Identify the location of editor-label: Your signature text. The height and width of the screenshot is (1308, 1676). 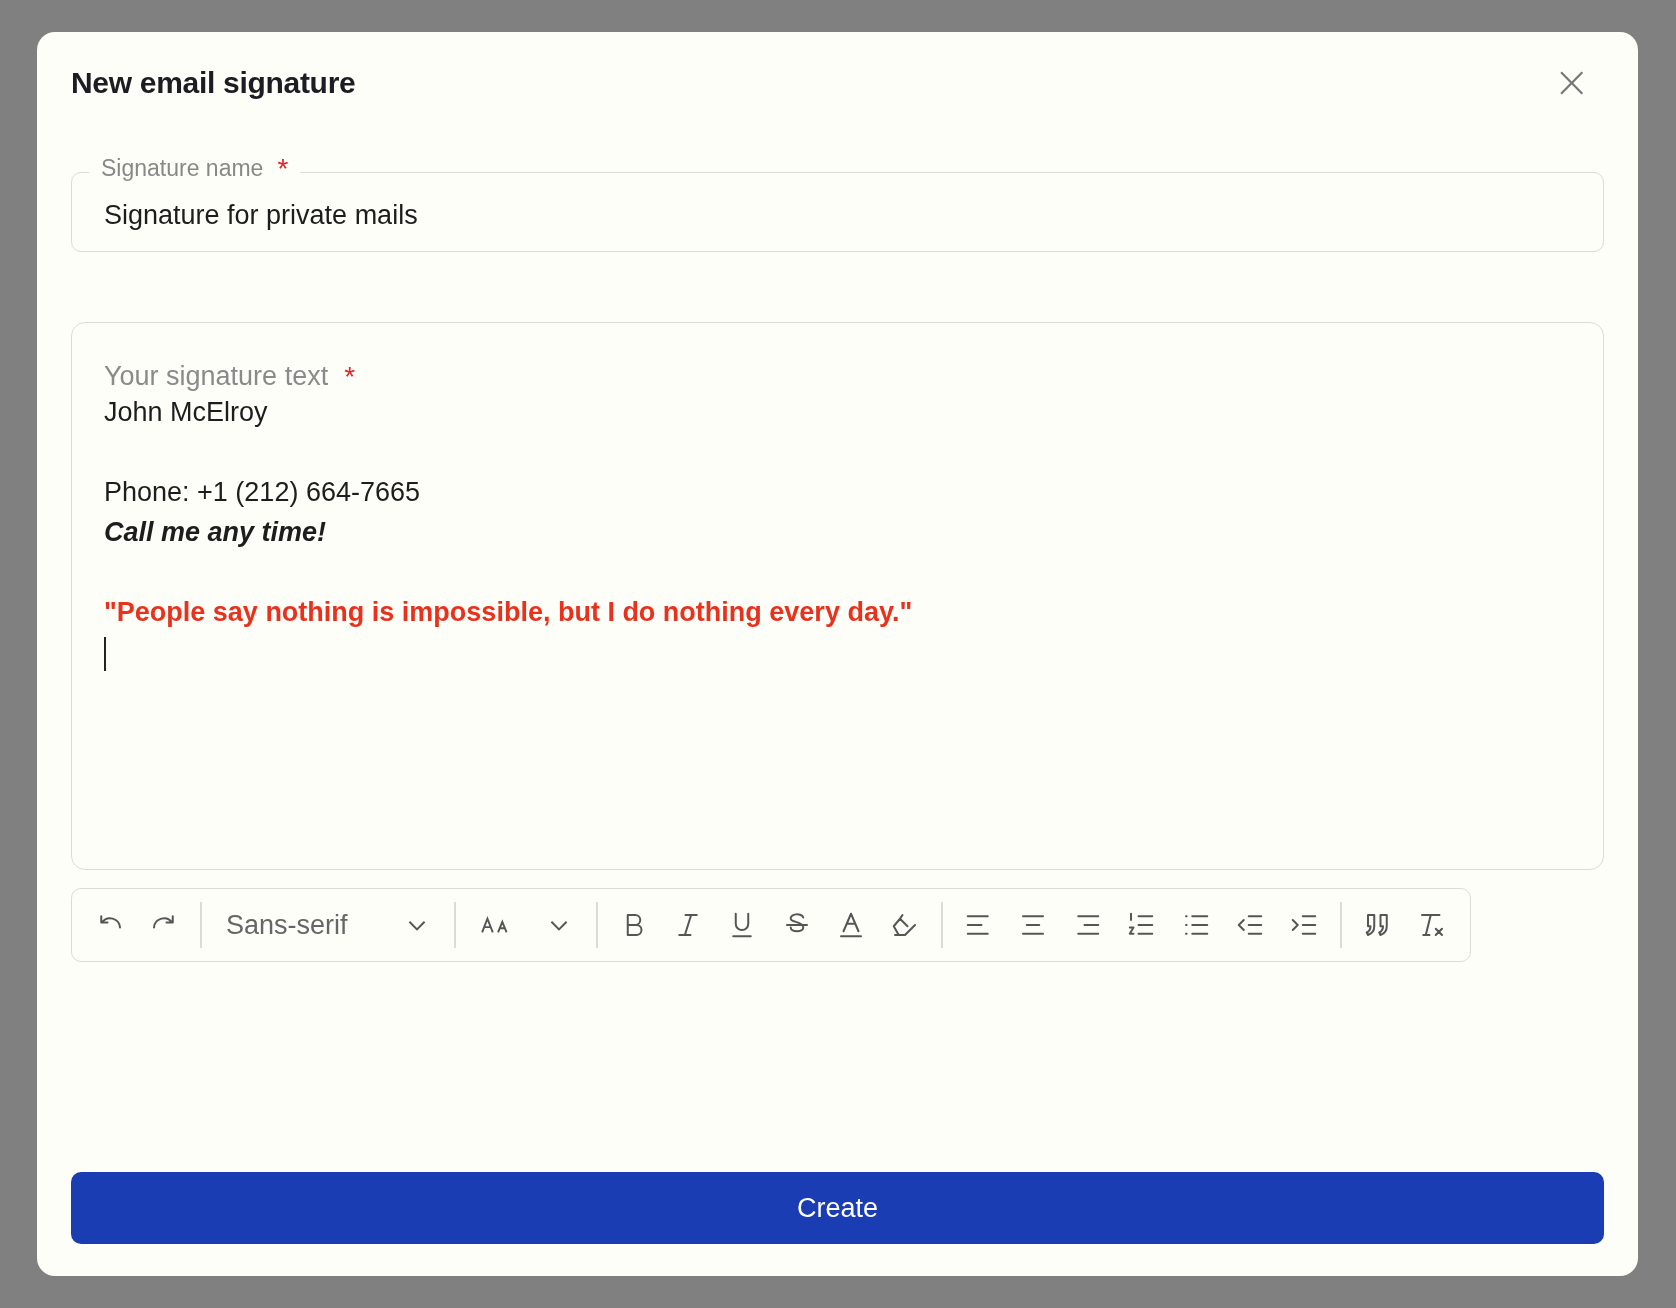
(216, 376).